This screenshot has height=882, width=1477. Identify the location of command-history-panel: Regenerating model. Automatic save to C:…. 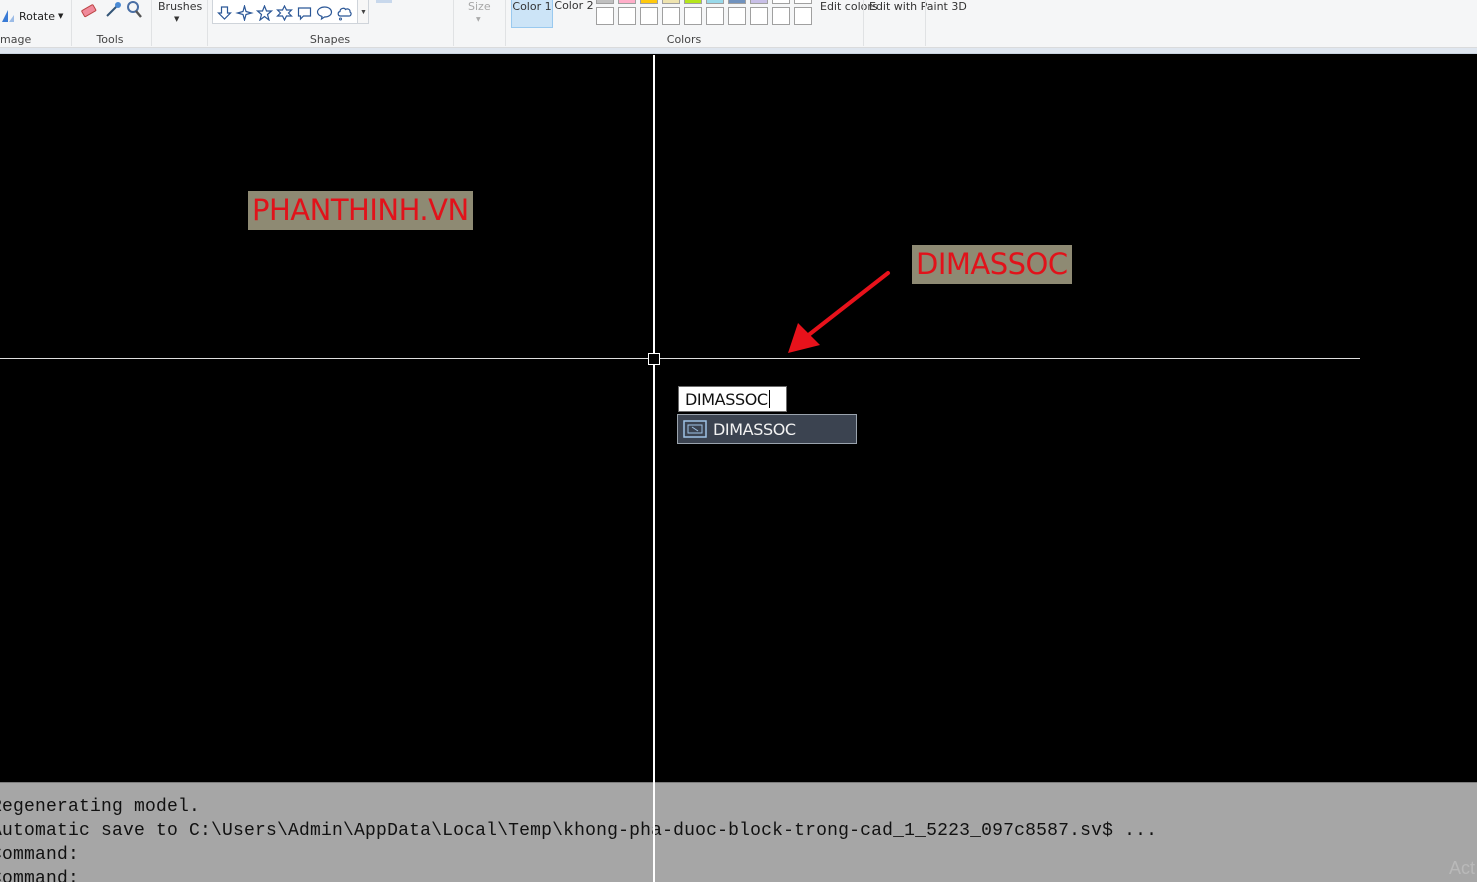
(738, 832).